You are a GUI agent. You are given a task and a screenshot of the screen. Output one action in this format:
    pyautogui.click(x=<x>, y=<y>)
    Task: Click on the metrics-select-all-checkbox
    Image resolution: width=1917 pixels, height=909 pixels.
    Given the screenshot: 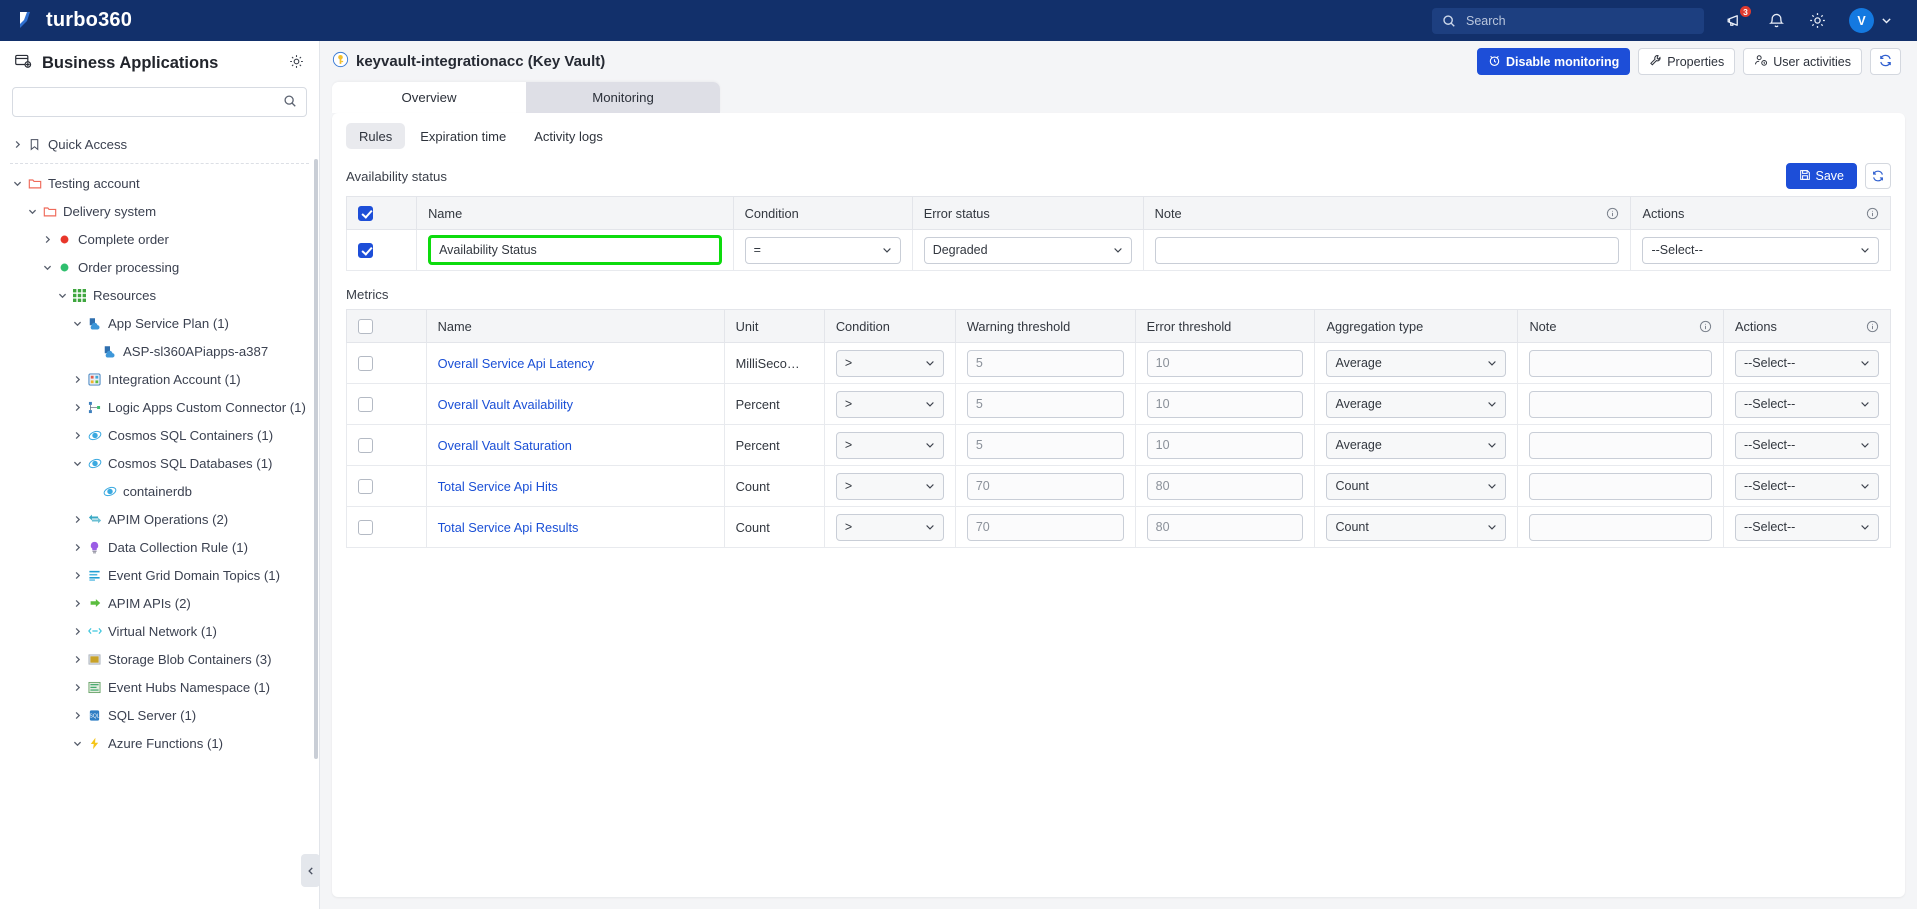 What is the action you would take?
    pyautogui.click(x=365, y=327)
    